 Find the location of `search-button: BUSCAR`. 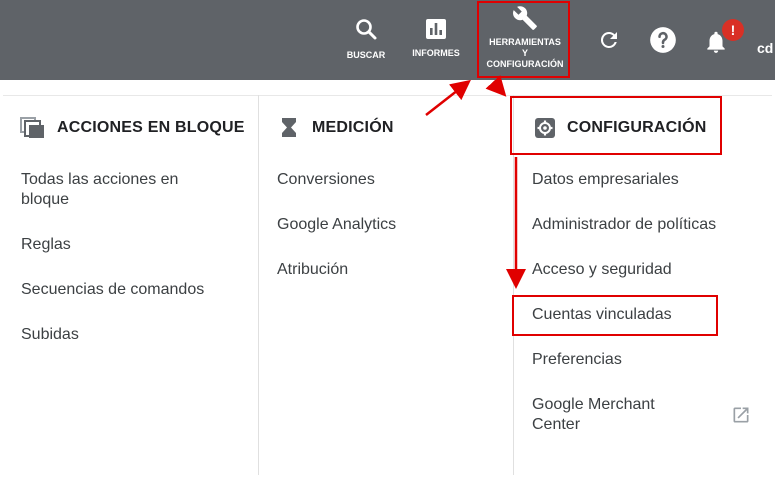

search-button: BUSCAR is located at coordinates (366, 39).